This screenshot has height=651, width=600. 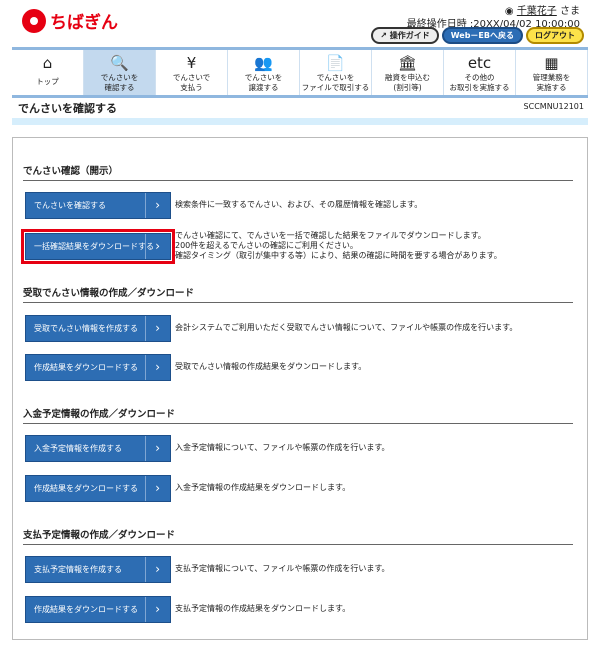 I want to click on bank-icon: 🏛, so click(x=407, y=63).